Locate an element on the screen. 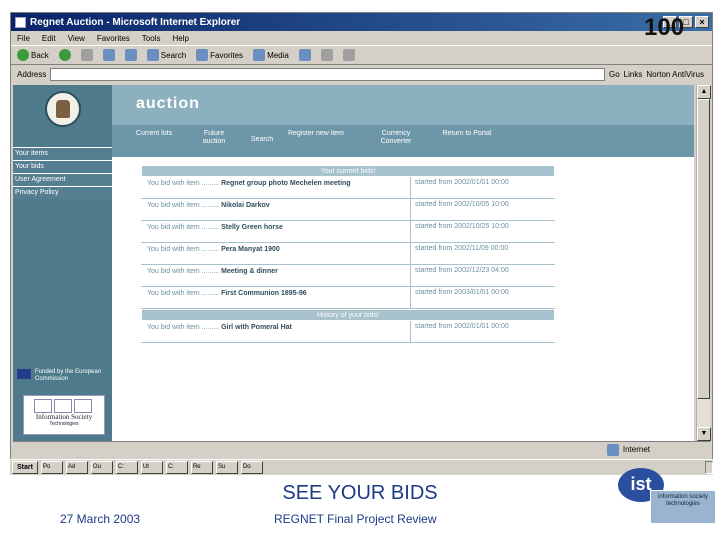 This screenshot has width=720, height=540. status-zone: Internet is located at coordinates (636, 449).